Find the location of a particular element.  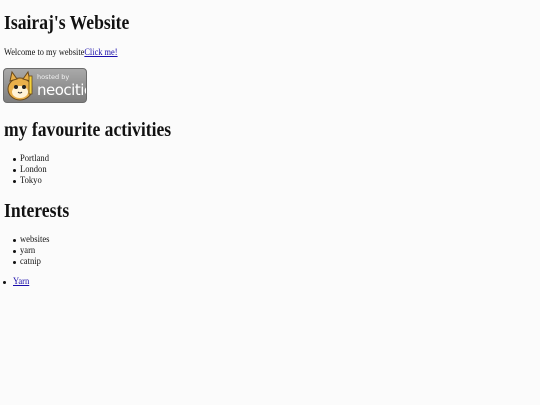

activities-list: Portland London Tokyo is located at coordinates (28, 170).